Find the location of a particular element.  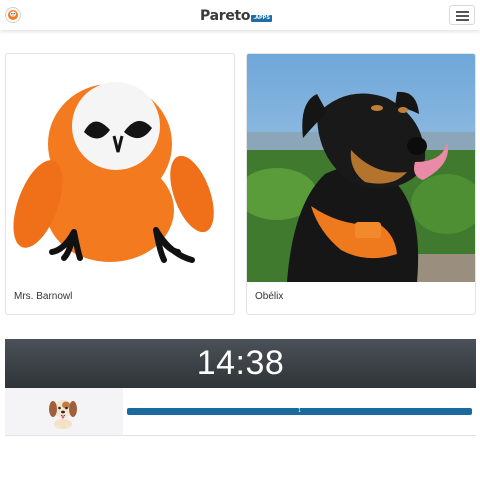

progress-bar: 1 is located at coordinates (299, 411).